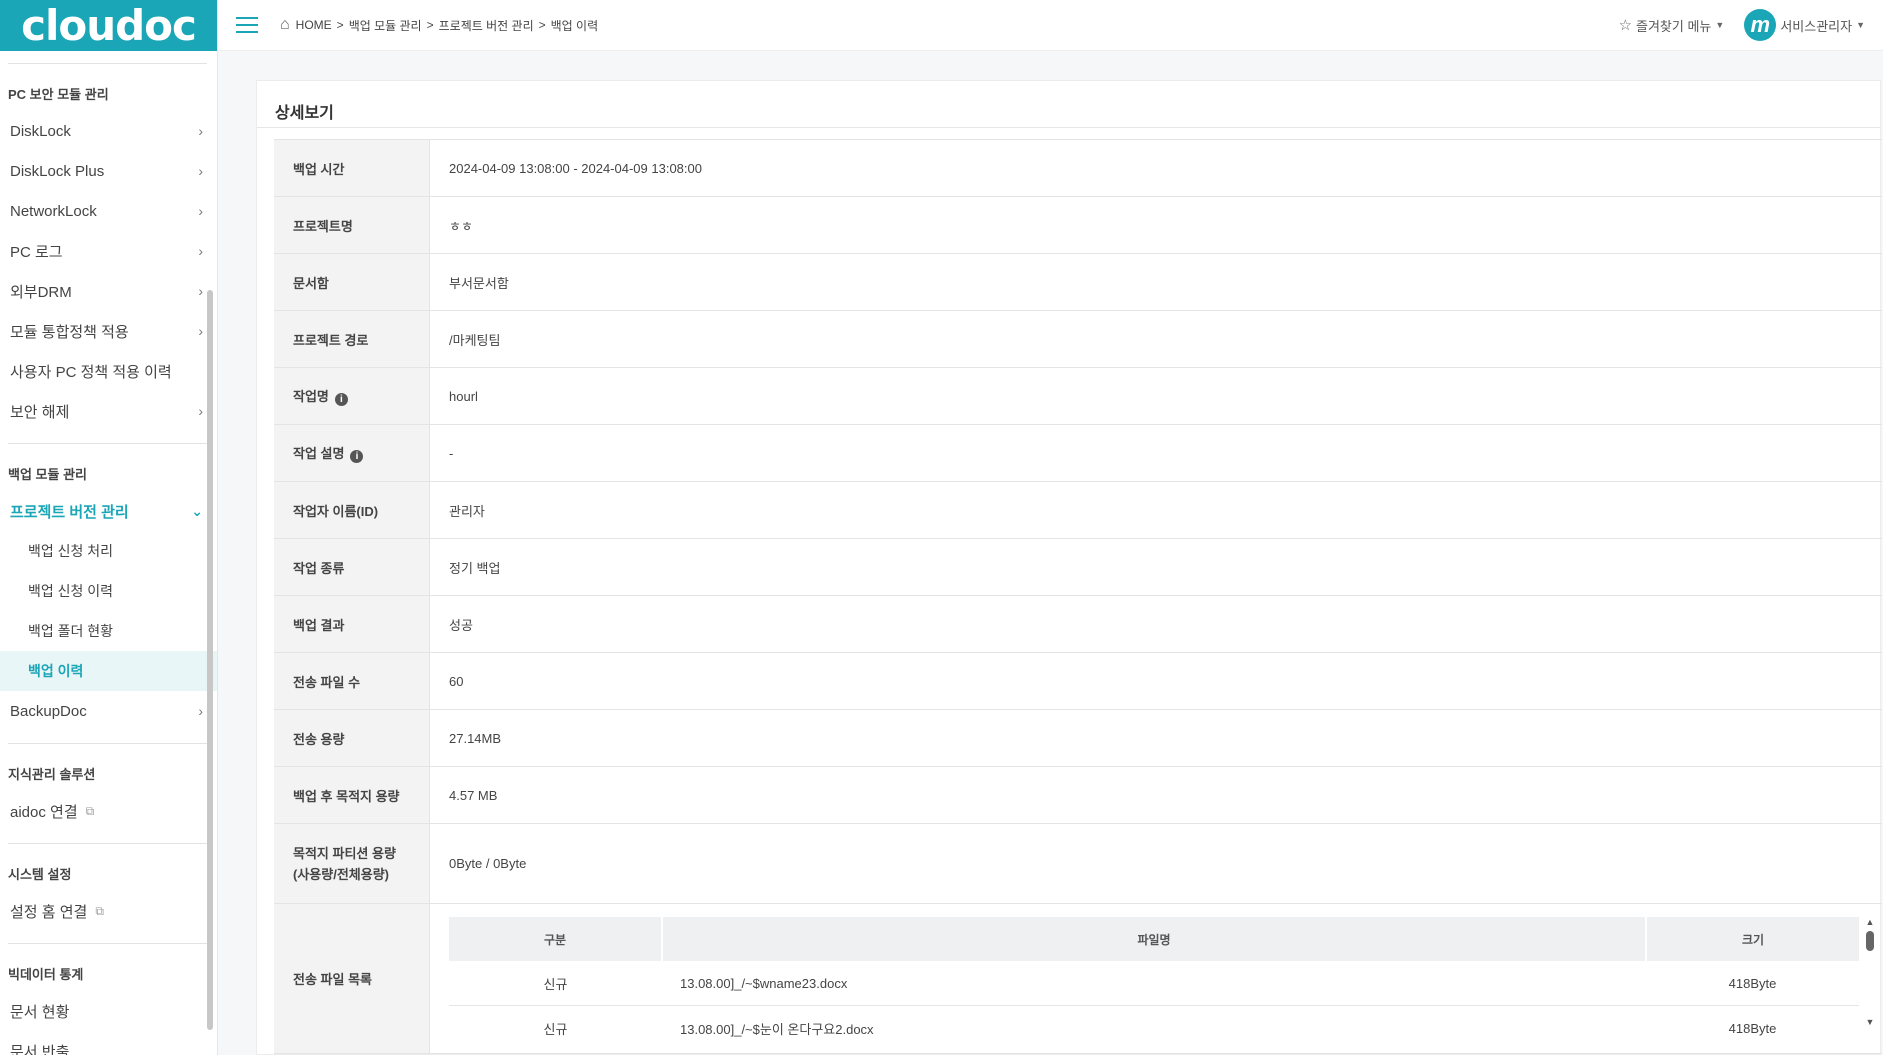  What do you see at coordinates (352, 738) in the screenshot?
I see `row-label: 전송 용량` at bounding box center [352, 738].